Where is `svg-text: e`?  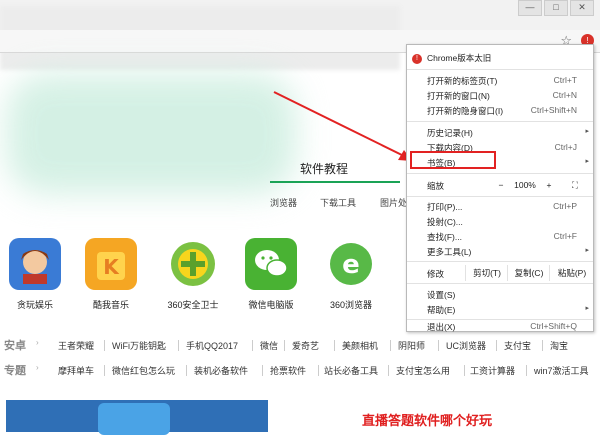 svg-text: e is located at coordinates (351, 265).